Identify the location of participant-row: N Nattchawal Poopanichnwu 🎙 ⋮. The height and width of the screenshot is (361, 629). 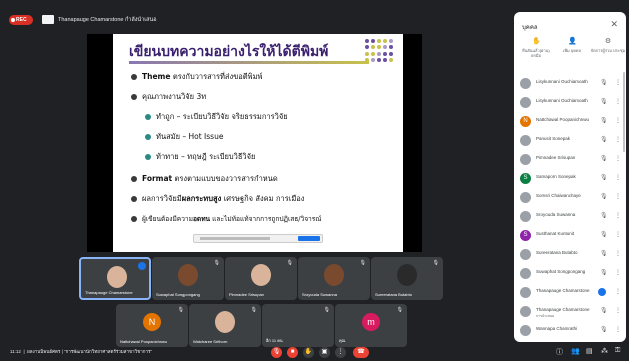
(570, 121).